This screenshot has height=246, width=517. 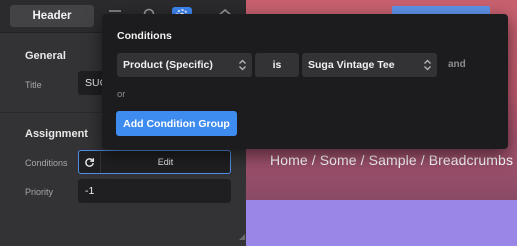 I want to click on preview-section, so click(x=381, y=223).